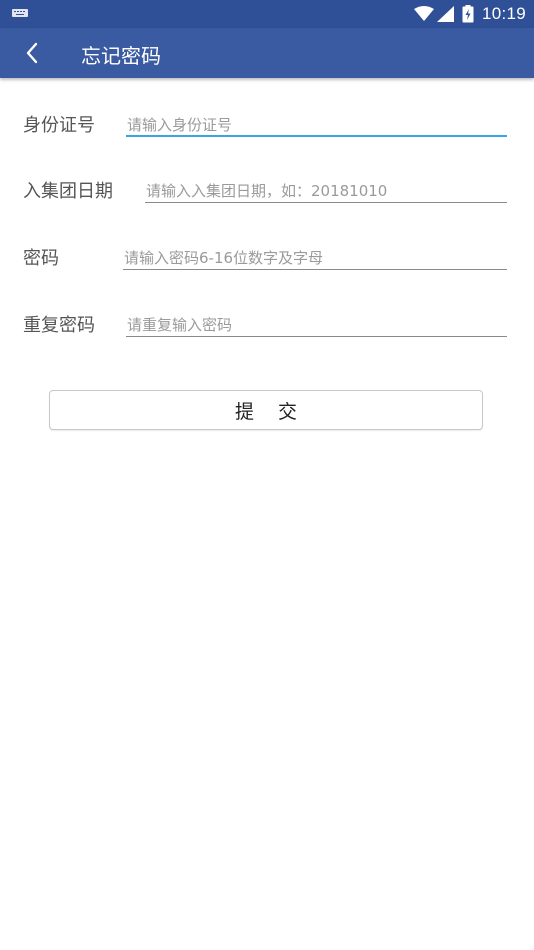 The width and height of the screenshot is (534, 950). Describe the element at coordinates (316, 125) in the screenshot. I see `id-number-input` at that location.